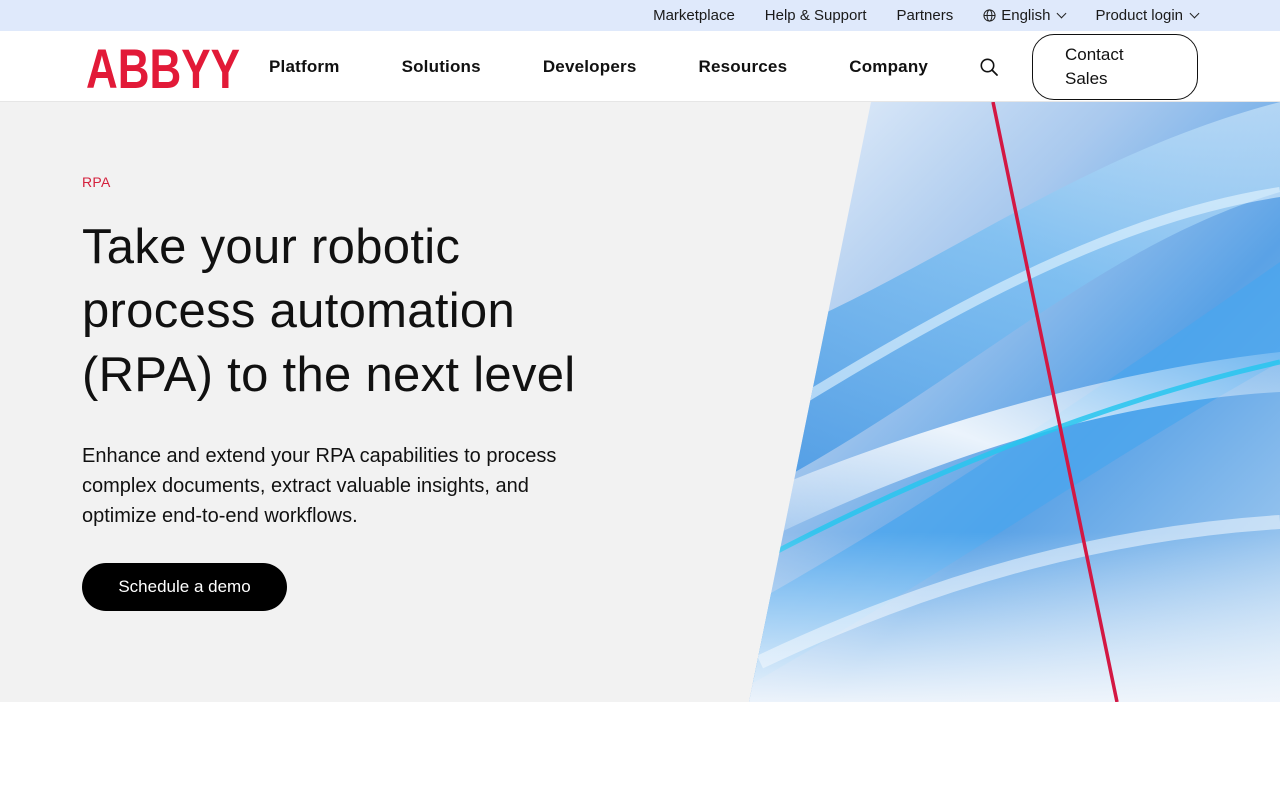  What do you see at coordinates (742, 67) in the screenshot?
I see `nav-resources: Resources` at bounding box center [742, 67].